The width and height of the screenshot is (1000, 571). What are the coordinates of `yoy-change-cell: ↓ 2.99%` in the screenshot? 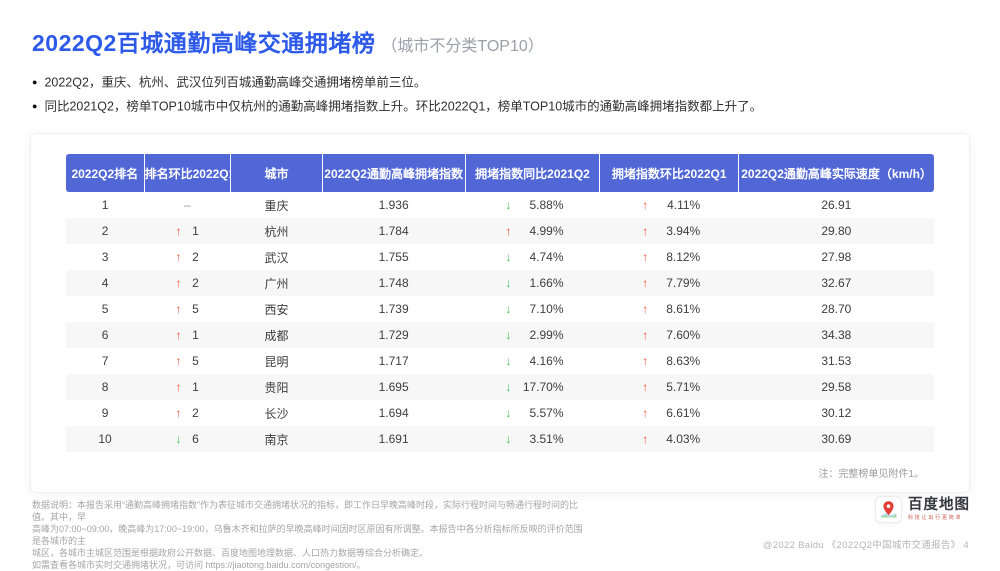 It's located at (532, 335).